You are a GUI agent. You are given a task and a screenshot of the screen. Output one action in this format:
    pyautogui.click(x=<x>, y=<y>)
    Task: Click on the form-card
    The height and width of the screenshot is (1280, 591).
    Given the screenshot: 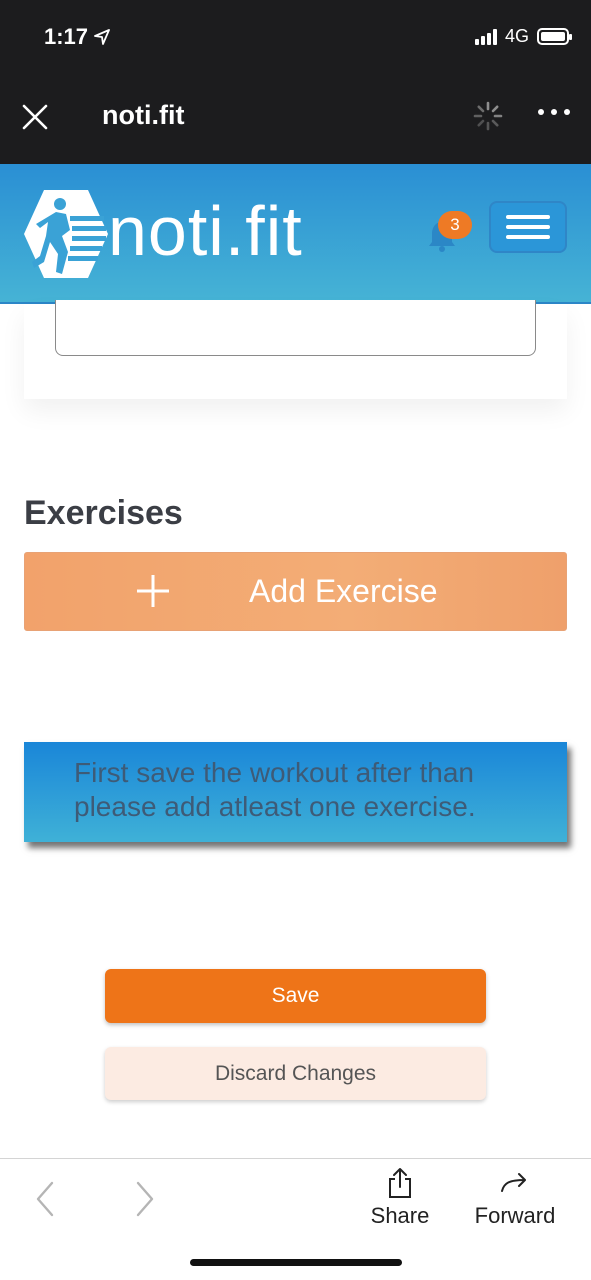 What is the action you would take?
    pyautogui.click(x=295, y=349)
    